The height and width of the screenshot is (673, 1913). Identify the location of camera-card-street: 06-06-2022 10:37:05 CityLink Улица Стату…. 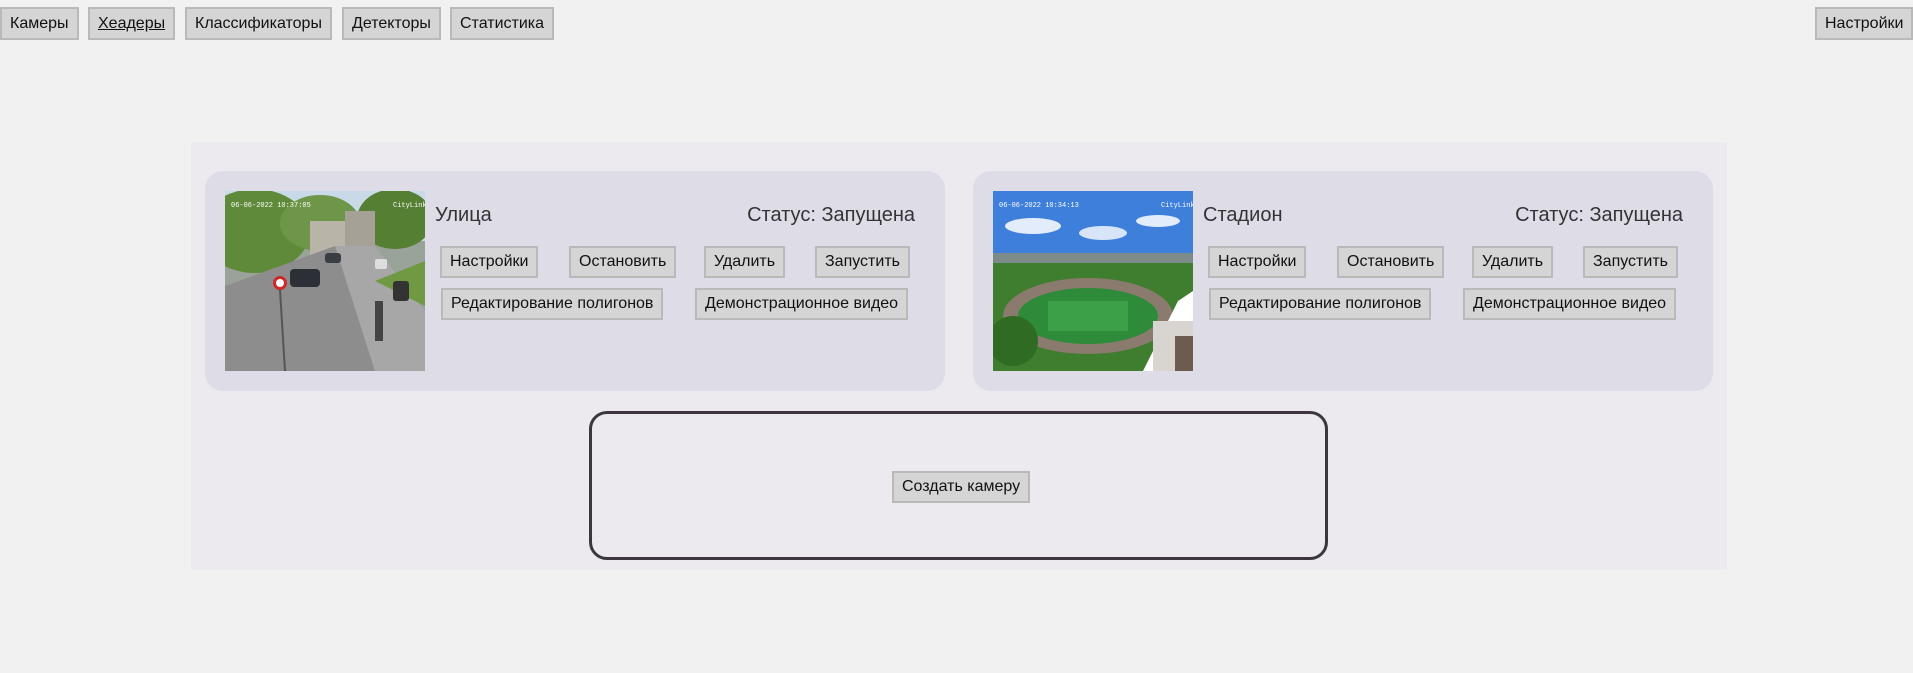
(575, 281).